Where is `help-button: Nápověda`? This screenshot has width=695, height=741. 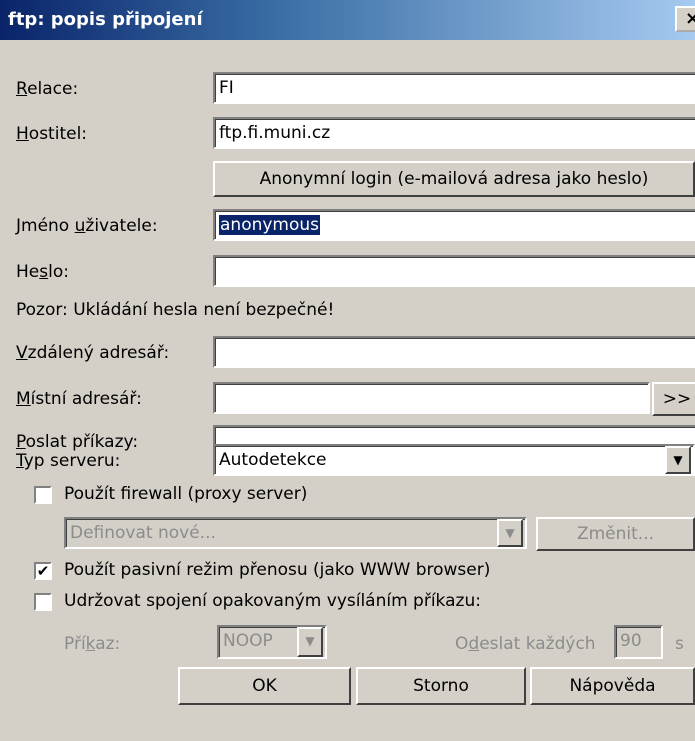
help-button: Nápověda is located at coordinates (612, 686).